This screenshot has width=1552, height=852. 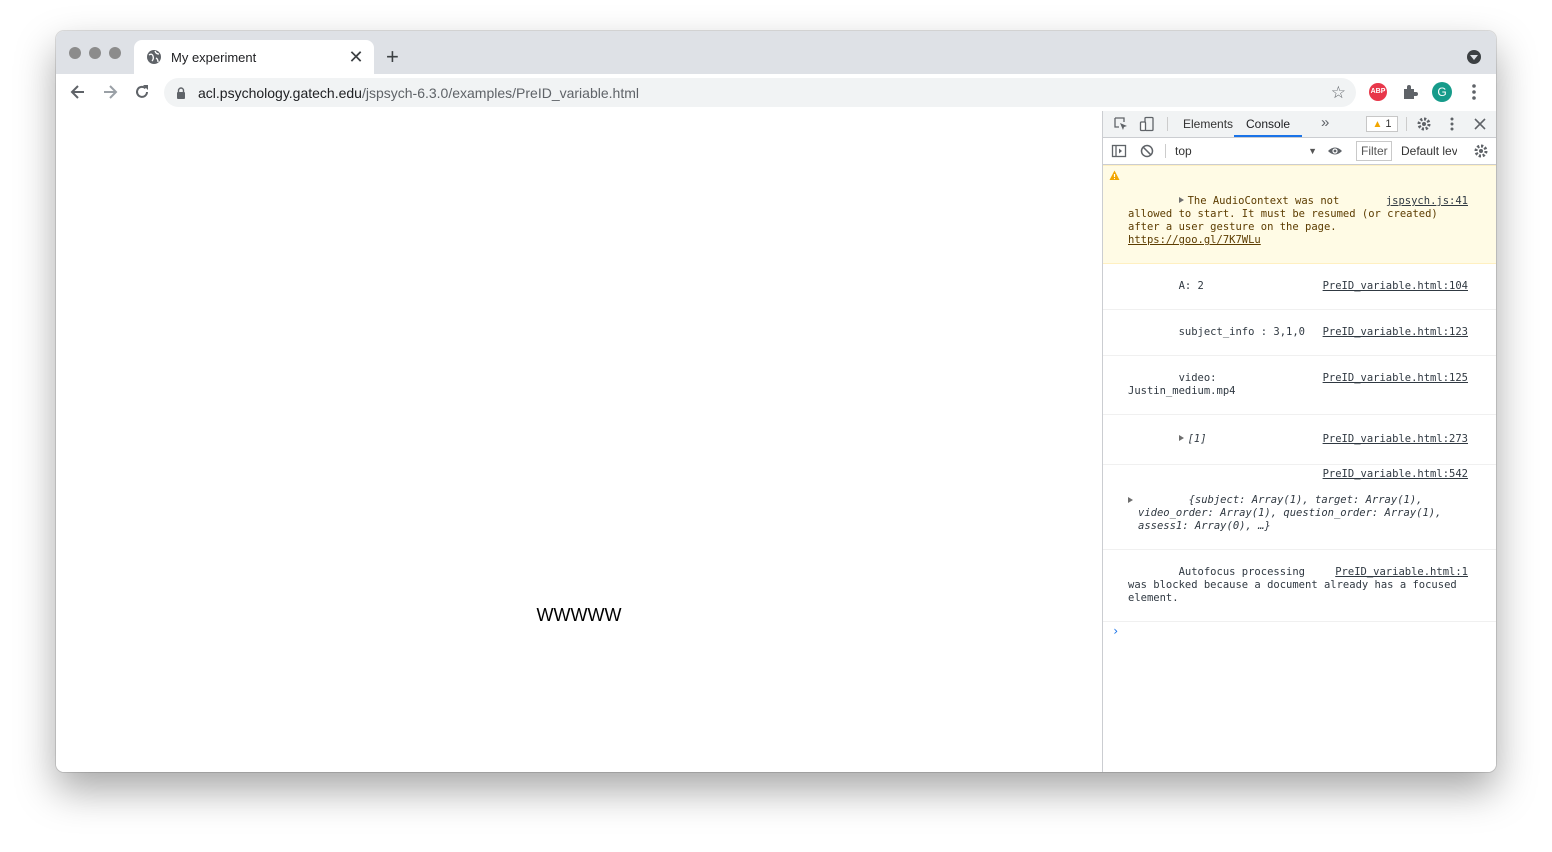 I want to click on console-settings-gear-icon, so click(x=1481, y=151).